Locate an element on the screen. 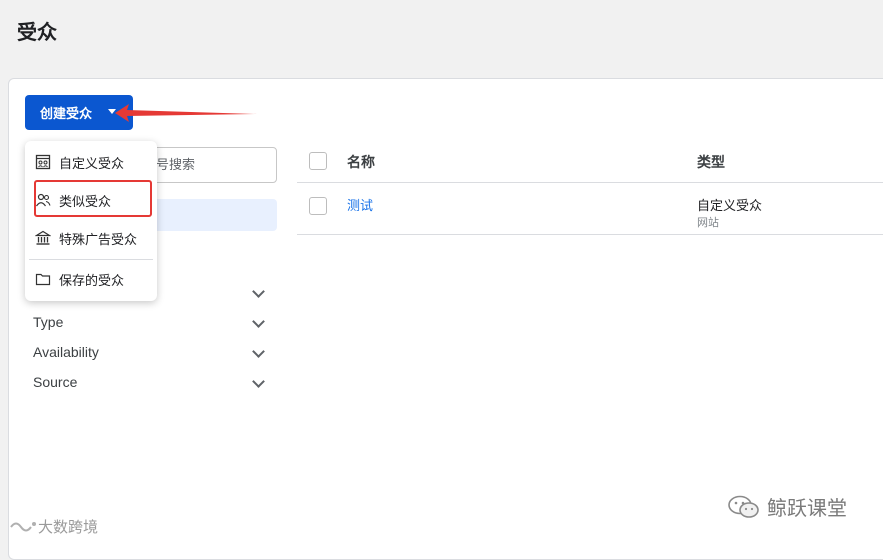 The image size is (883, 560). filter-source-label: Source is located at coordinates (55, 382).